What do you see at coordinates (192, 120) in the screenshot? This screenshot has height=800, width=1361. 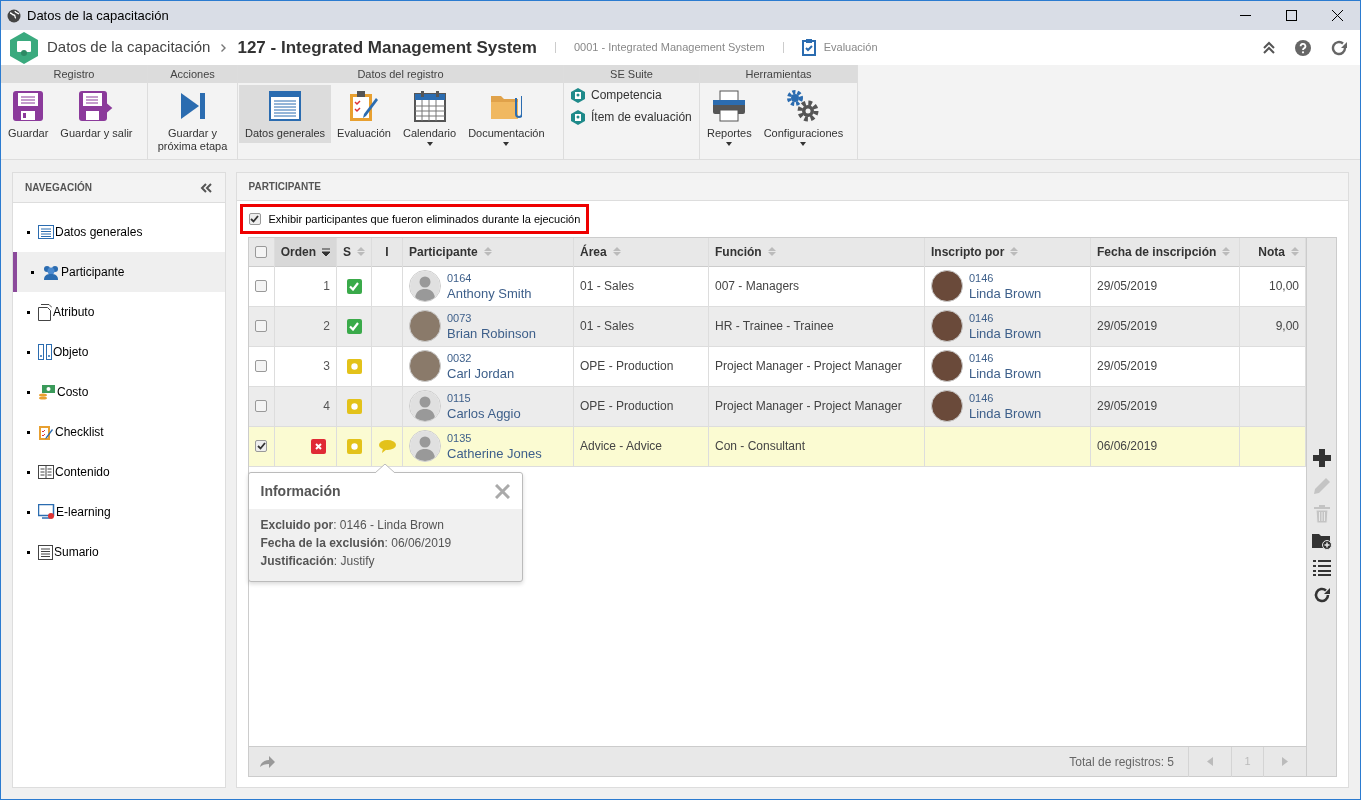 I see `ribbon-button: Guardar y próxima etapa` at bounding box center [192, 120].